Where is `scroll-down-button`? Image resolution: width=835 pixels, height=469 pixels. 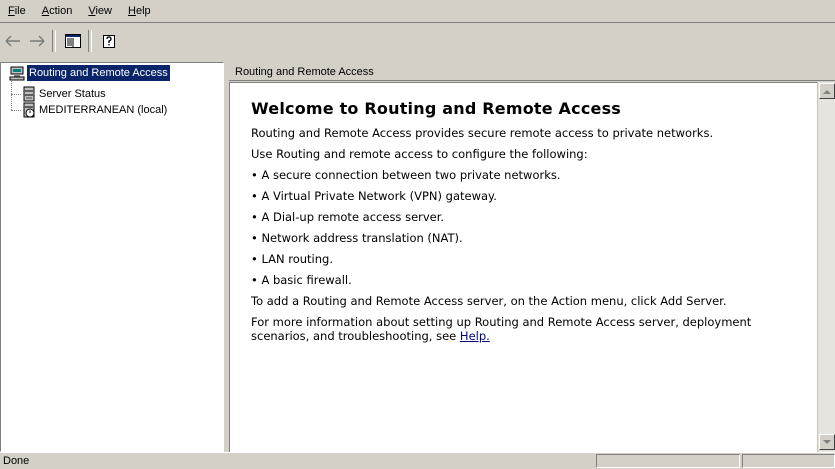
scroll-down-button is located at coordinates (827, 442).